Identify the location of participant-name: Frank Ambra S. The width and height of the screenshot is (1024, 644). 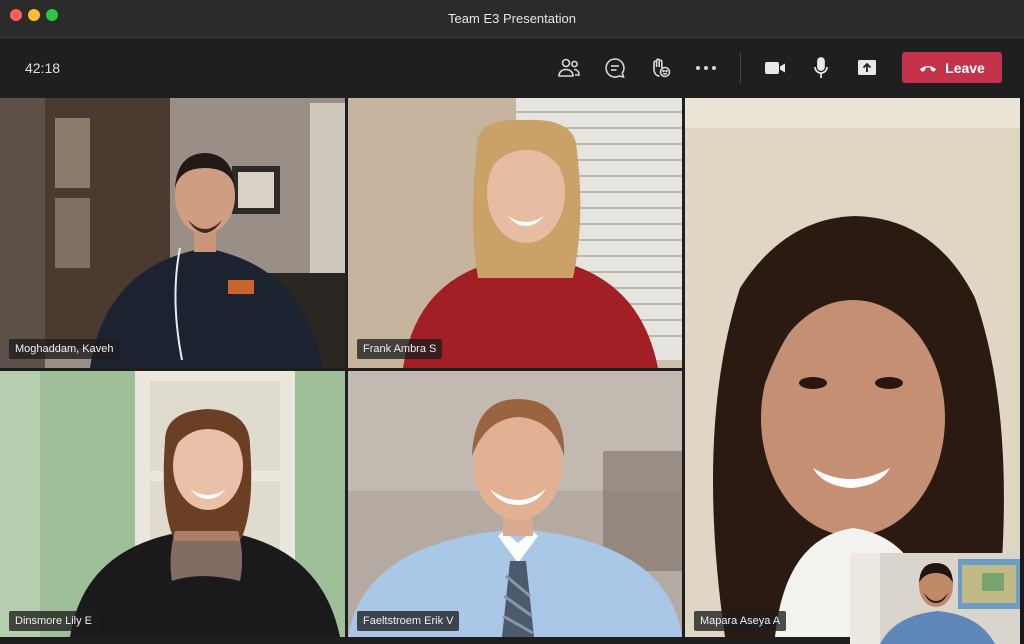
(400, 349).